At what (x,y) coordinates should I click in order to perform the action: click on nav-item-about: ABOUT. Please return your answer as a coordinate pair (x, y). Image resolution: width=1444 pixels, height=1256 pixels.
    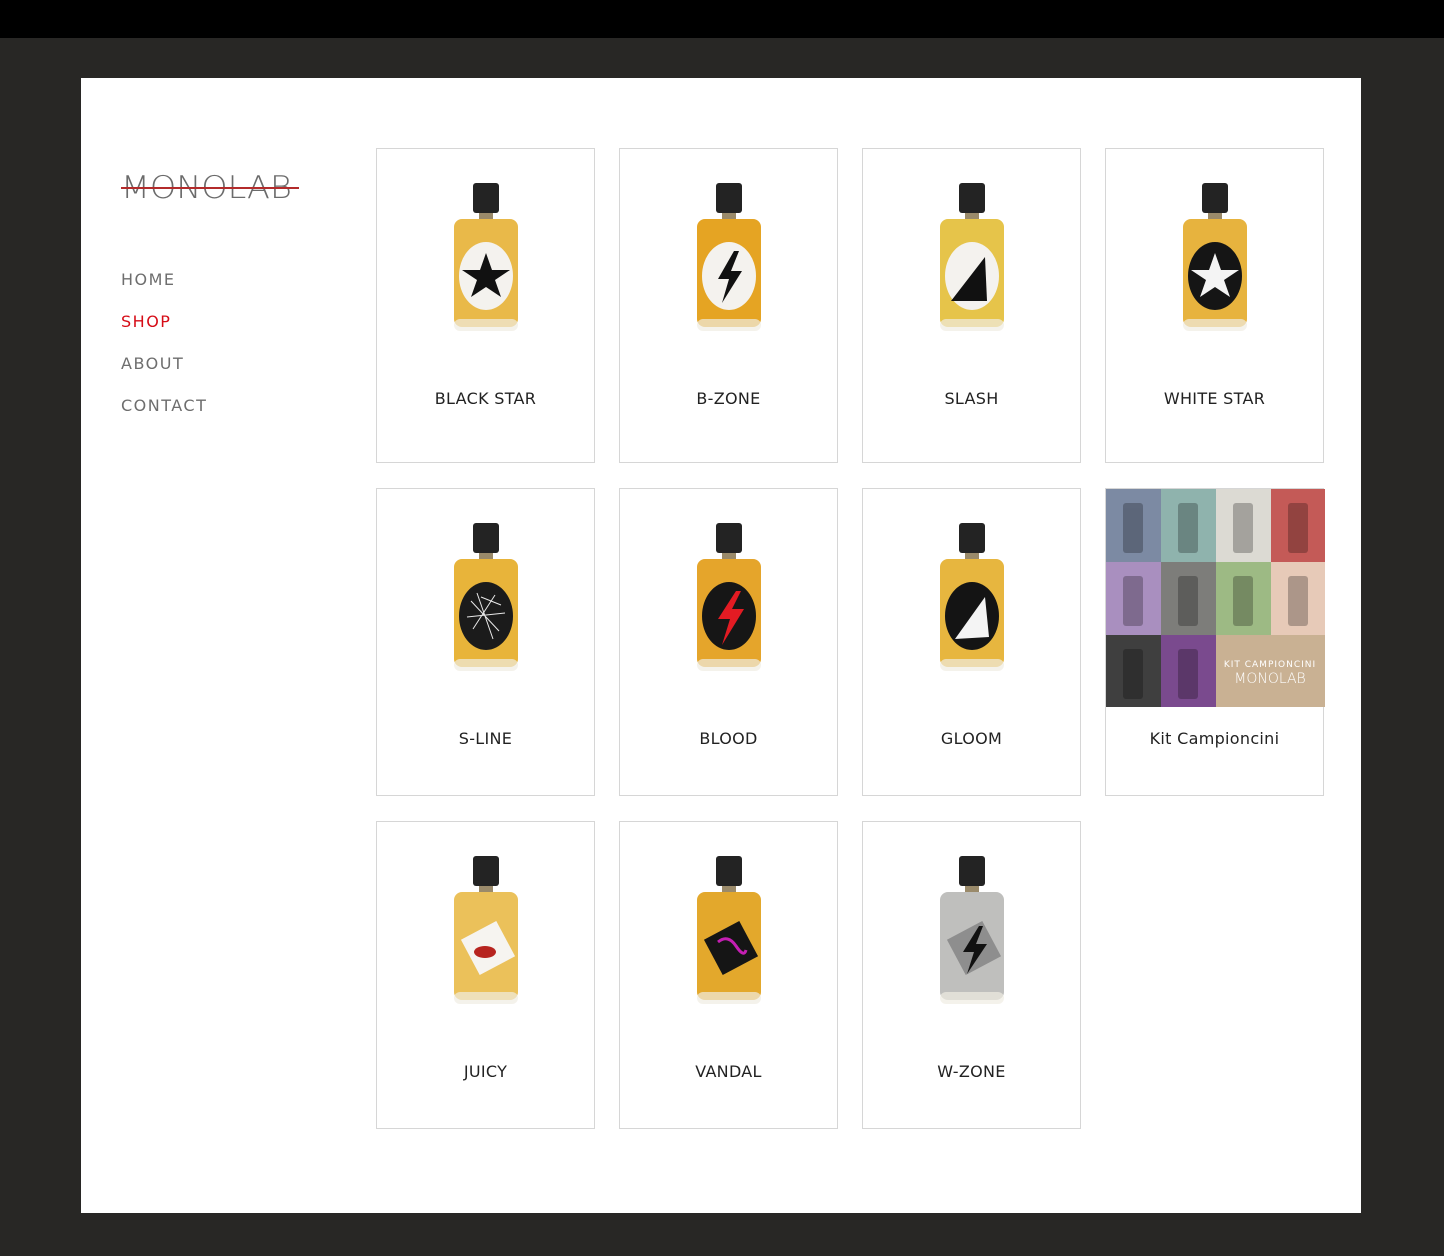
    Looking at the image, I should click on (164, 375).